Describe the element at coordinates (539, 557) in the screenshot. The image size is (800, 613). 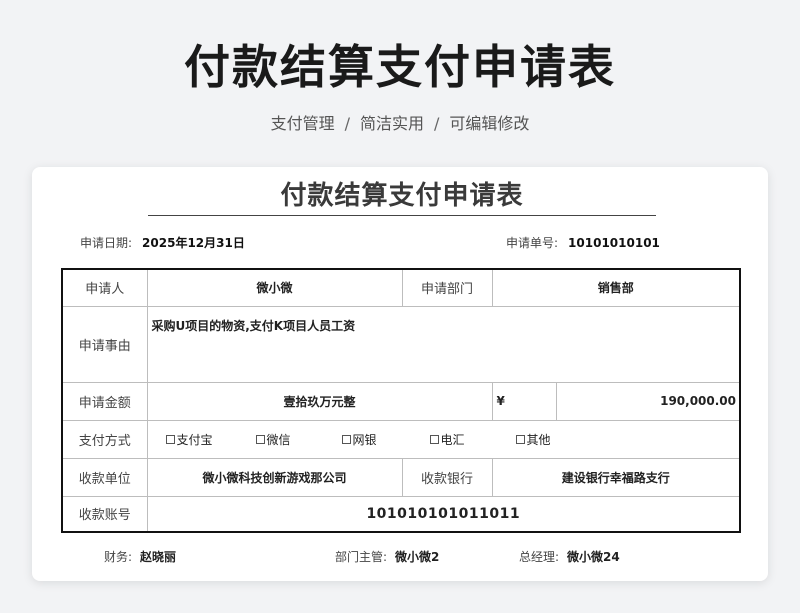
I see `gm-label: 总经理:` at that location.